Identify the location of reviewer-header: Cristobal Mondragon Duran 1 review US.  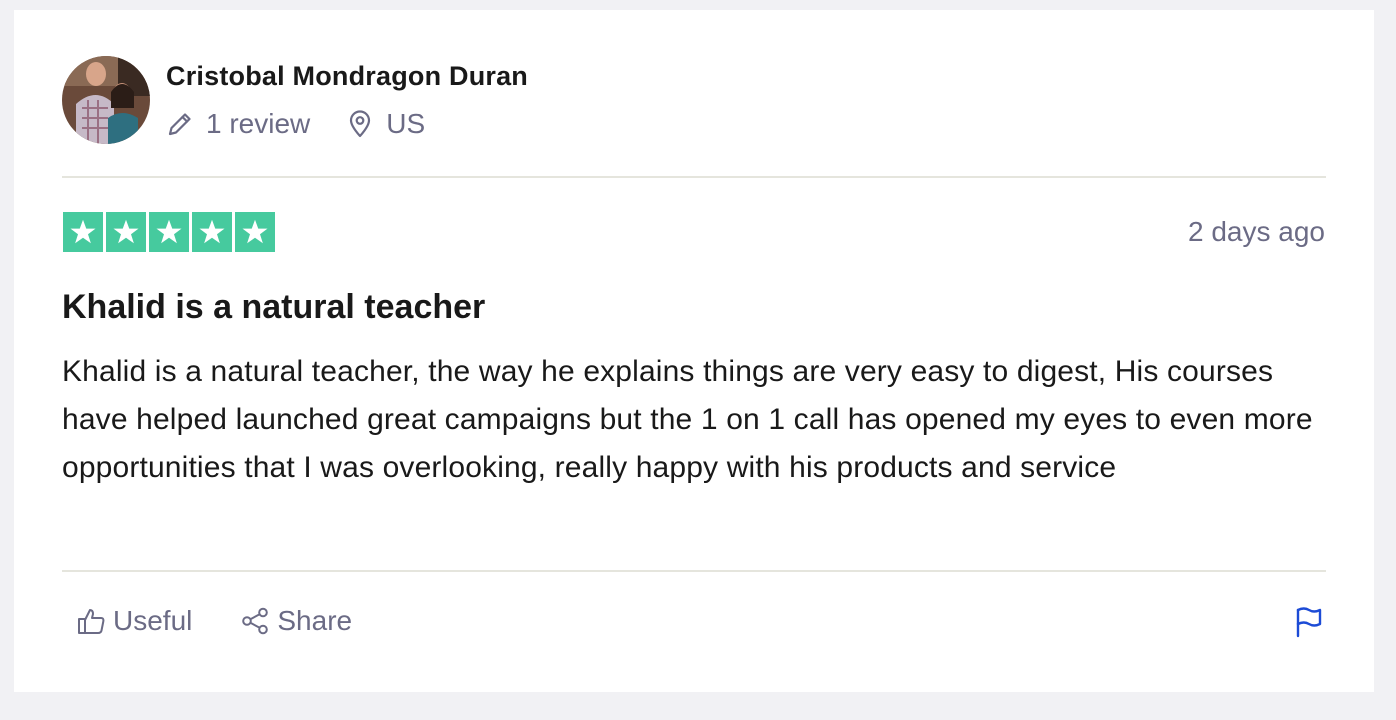
(295, 100).